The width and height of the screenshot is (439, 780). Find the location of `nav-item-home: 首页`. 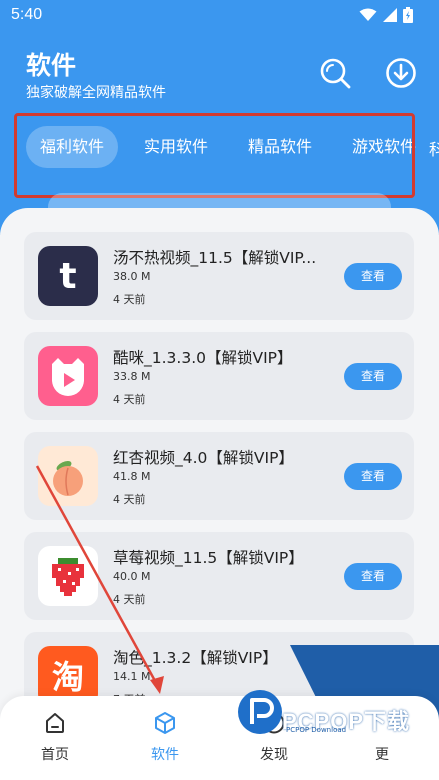

nav-item-home: 首页 is located at coordinates (55, 737).